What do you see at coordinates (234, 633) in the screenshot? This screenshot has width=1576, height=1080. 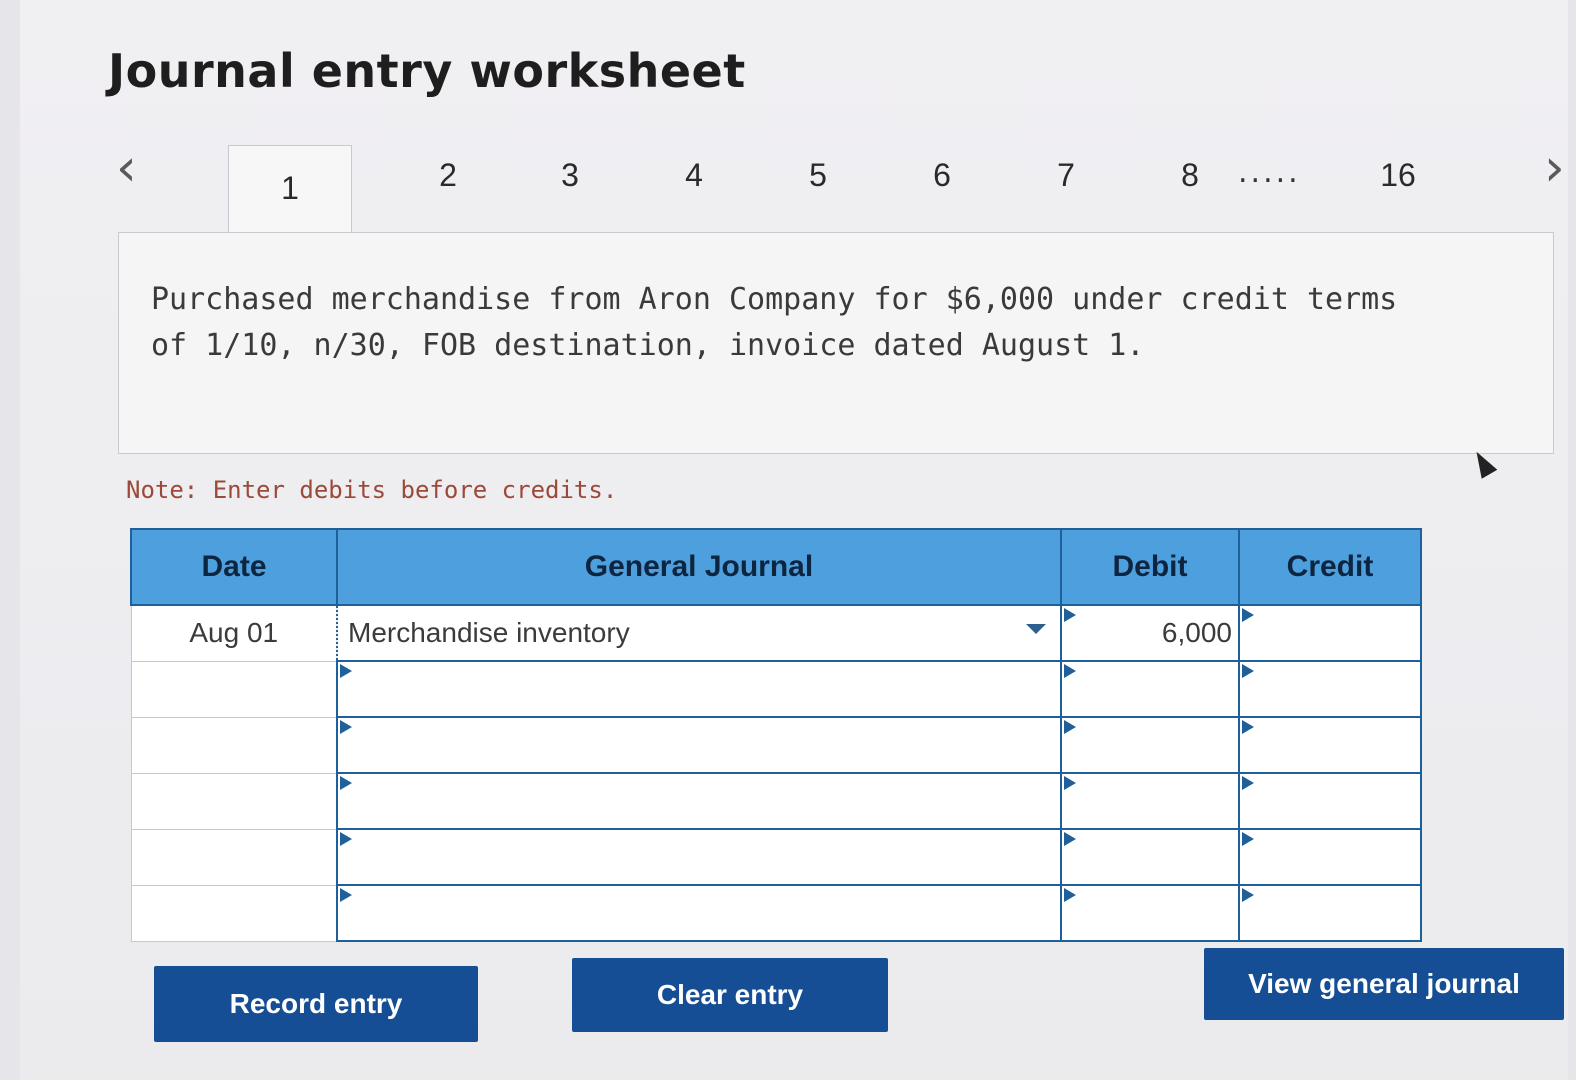 I see `date-cell: Aug 01` at bounding box center [234, 633].